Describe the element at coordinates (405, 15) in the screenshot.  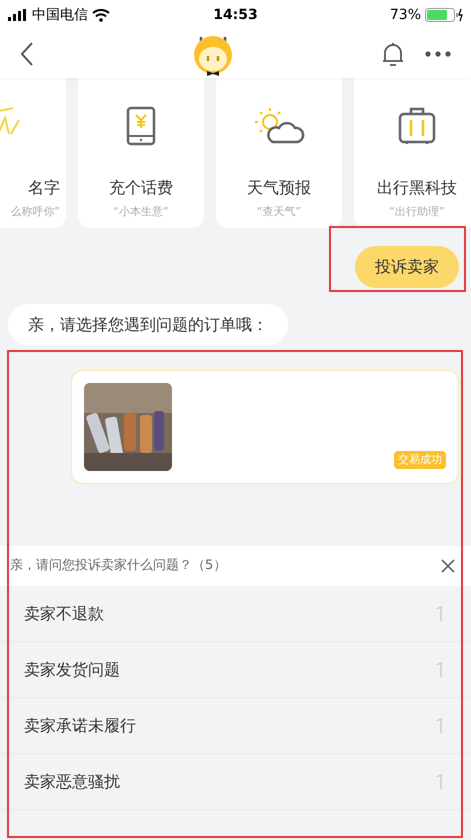
I see `battery-percent: 73%` at that location.